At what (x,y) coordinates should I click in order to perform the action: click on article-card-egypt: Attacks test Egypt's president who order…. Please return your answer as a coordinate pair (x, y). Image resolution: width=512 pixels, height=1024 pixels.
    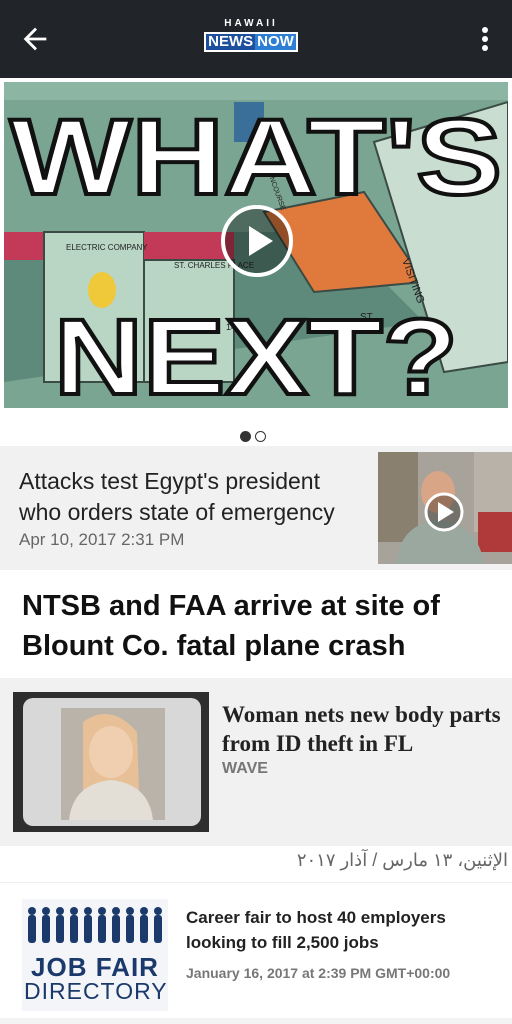
    Looking at the image, I should click on (256, 508).